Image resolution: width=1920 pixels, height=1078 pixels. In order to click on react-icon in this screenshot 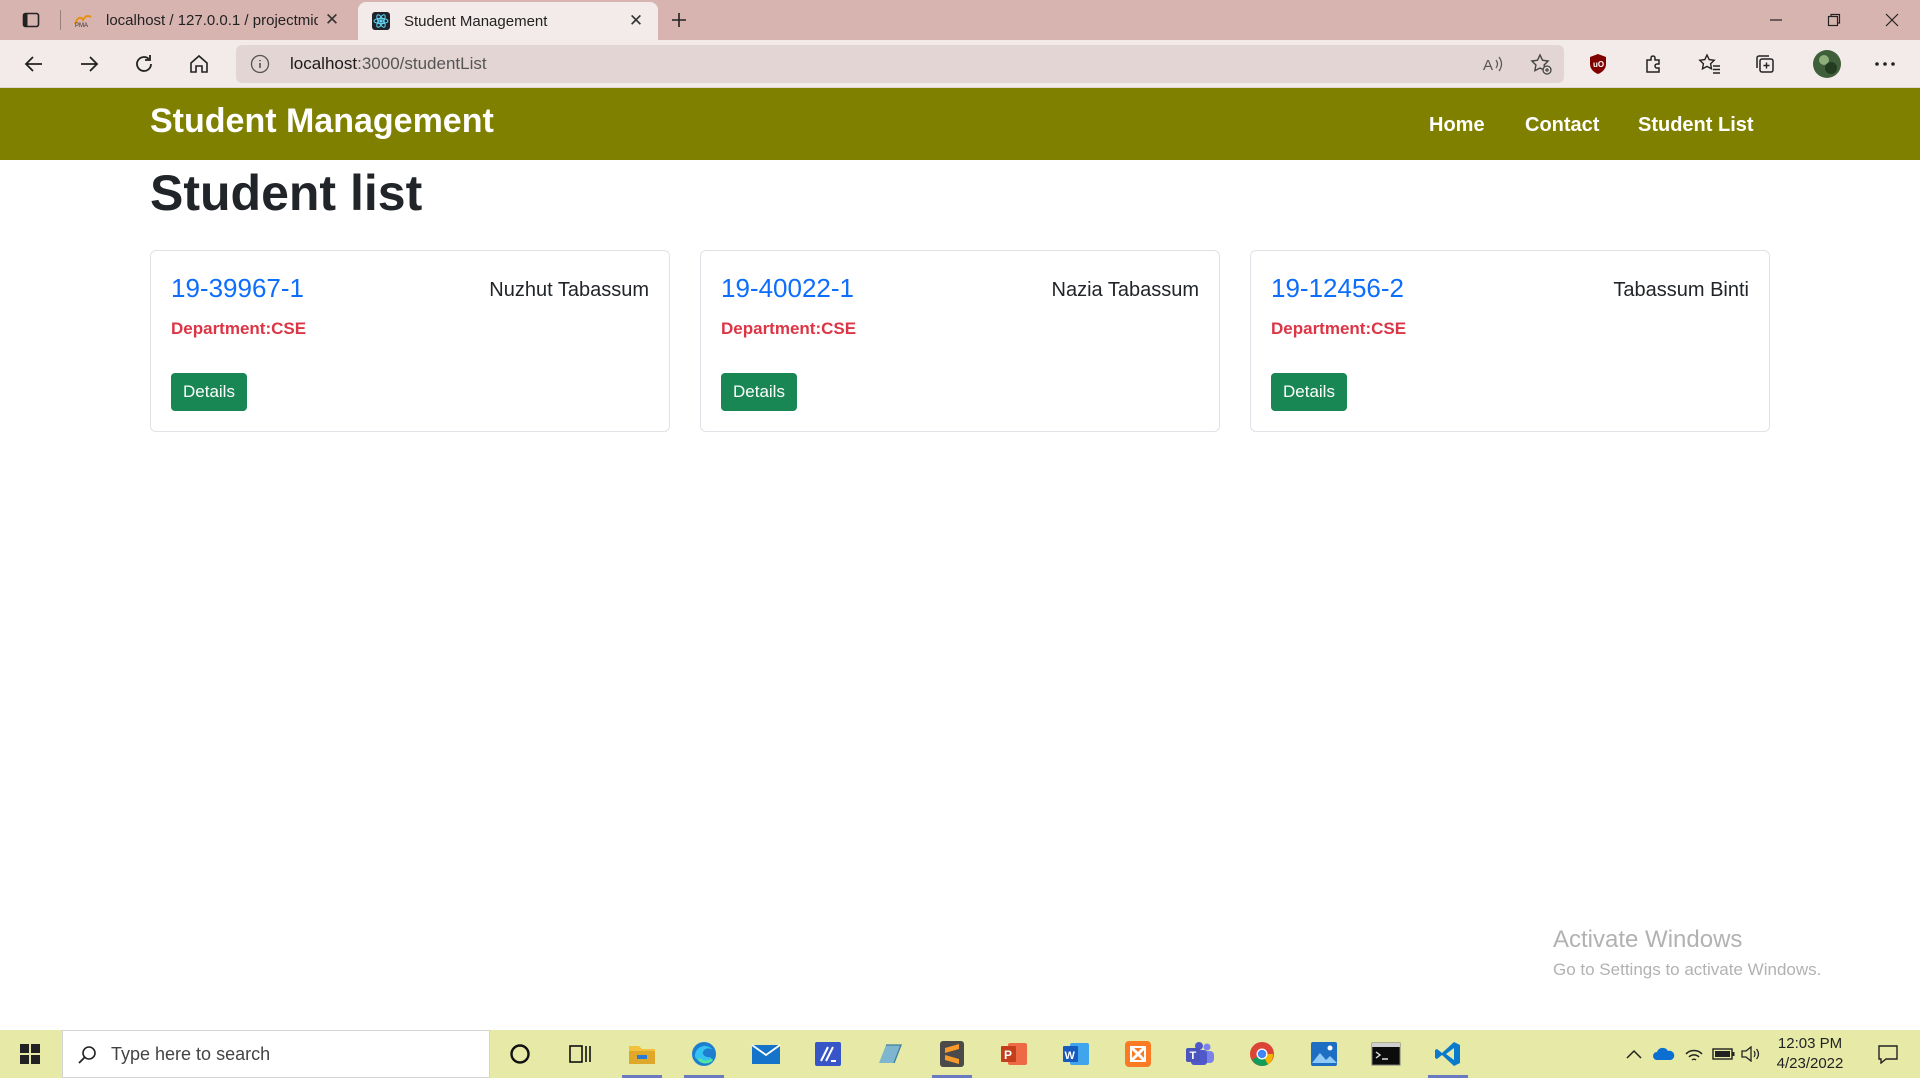, I will do `click(381, 21)`.